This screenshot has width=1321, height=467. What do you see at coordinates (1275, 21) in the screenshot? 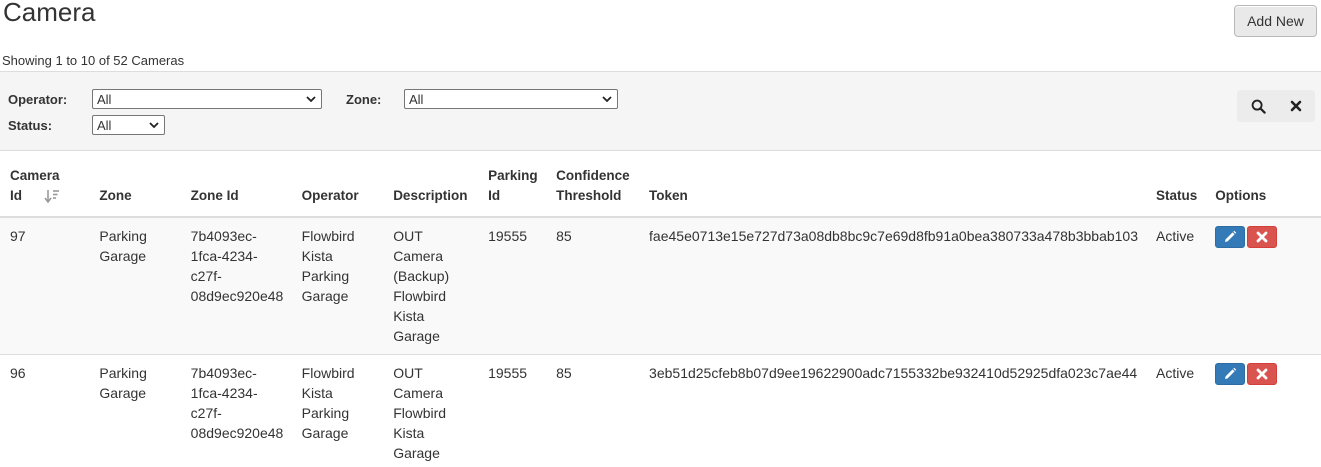
I see `add-new-button: Add New` at bounding box center [1275, 21].